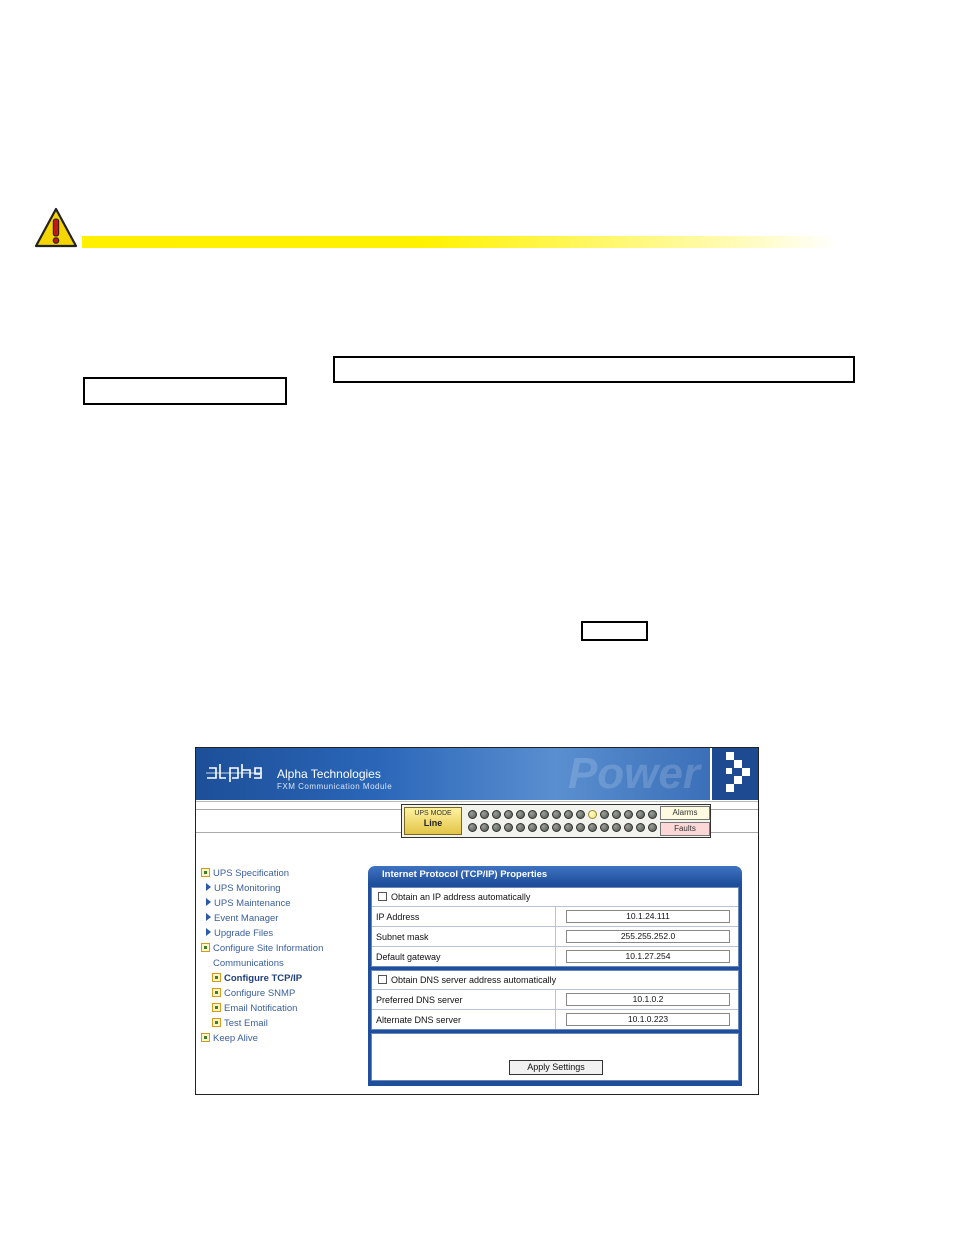  Describe the element at coordinates (257, 978) in the screenshot. I see `sidebar-item-configure-tcp-ip: Configure TCP/IP` at that location.